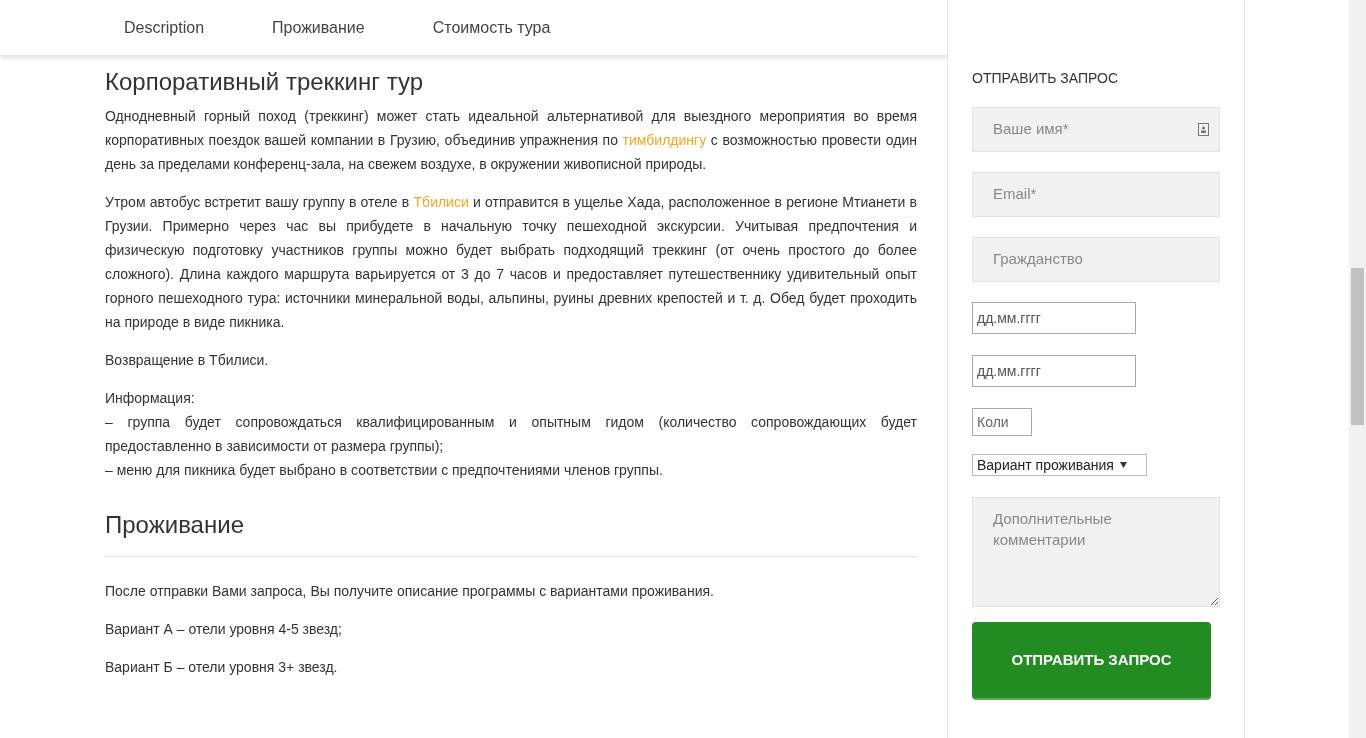 This screenshot has width=1366, height=738. What do you see at coordinates (1096, 259) in the screenshot?
I see `input-field: Гражданство` at bounding box center [1096, 259].